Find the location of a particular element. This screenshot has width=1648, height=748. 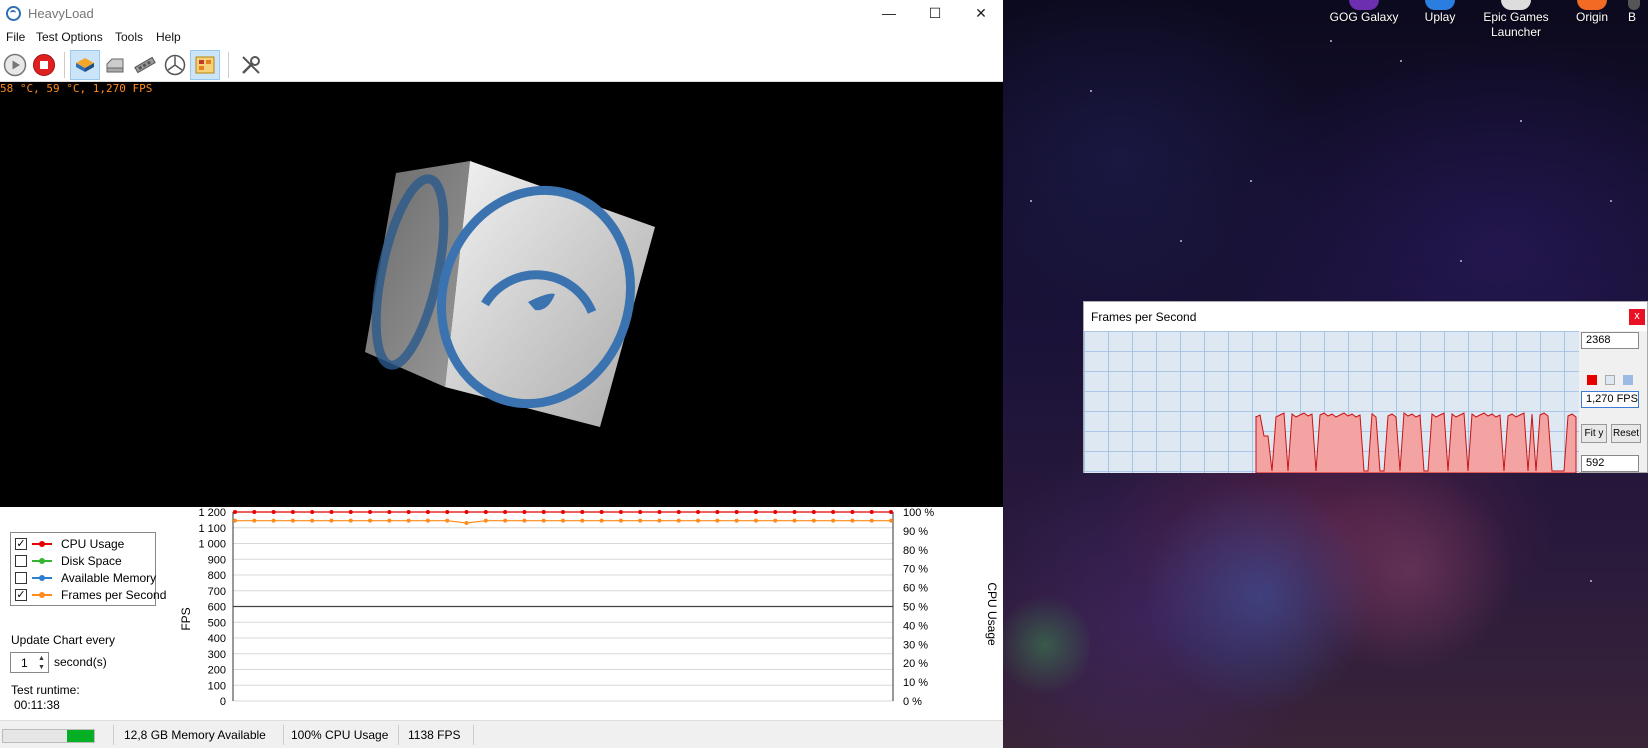

cpu-tick-label: 70 % is located at coordinates (915, 570).